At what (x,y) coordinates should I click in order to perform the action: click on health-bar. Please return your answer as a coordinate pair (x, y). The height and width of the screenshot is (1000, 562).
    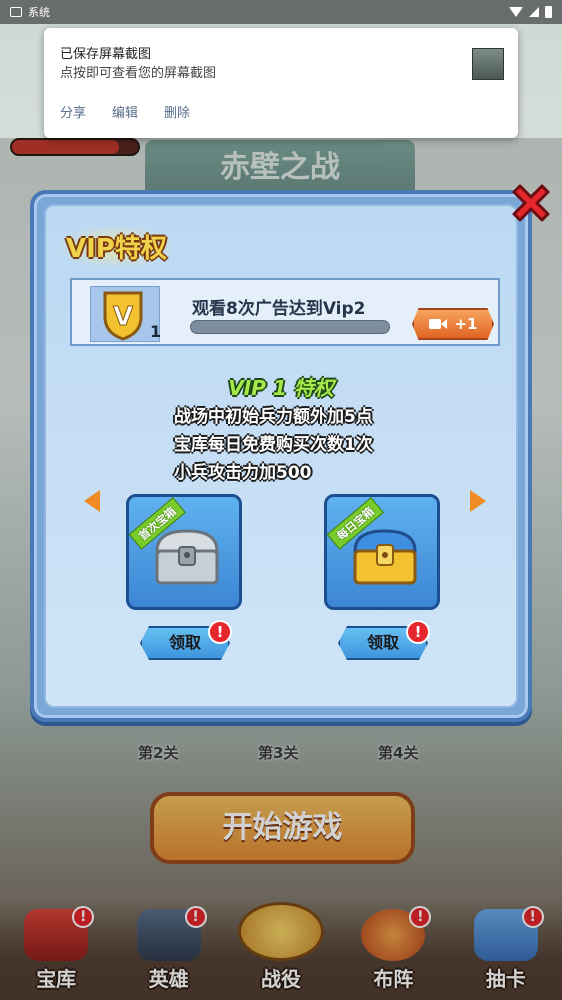
    Looking at the image, I should click on (75, 147).